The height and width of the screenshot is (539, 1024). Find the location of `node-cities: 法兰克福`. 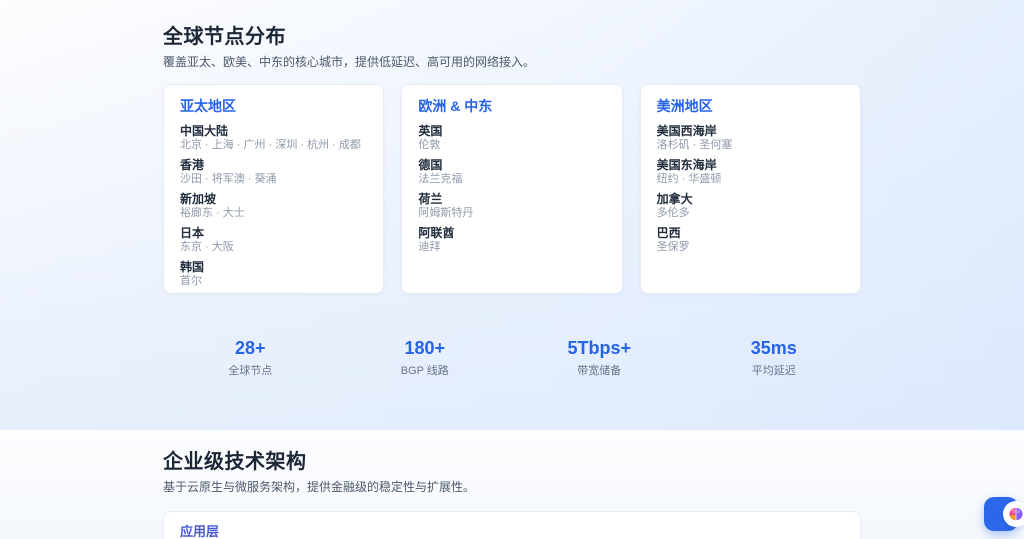

node-cities: 法兰克福 is located at coordinates (440, 179).